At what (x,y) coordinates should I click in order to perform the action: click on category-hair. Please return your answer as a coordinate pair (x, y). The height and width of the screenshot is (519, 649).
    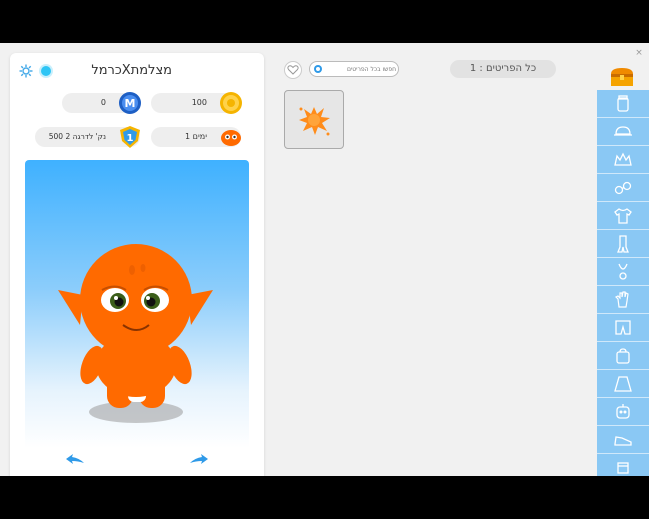
    Looking at the image, I should click on (623, 160).